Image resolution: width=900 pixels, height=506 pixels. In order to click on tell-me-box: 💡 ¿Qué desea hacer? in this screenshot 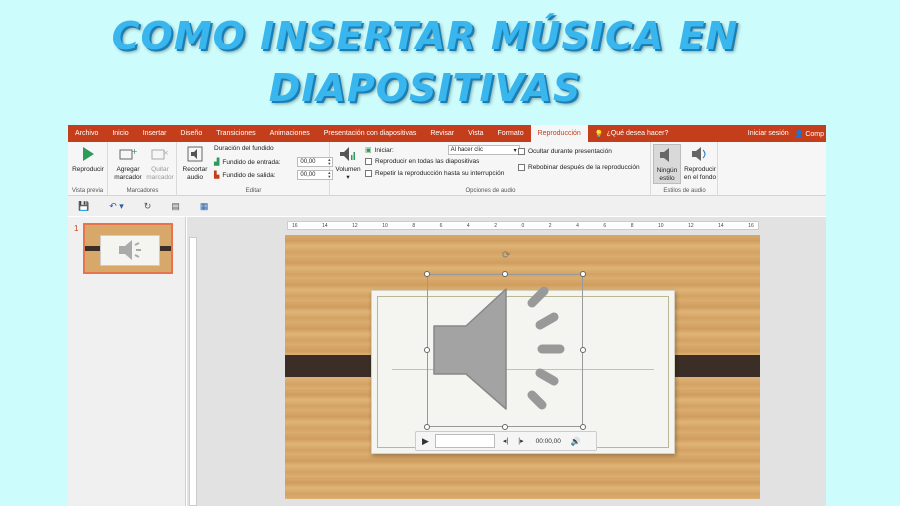, I will do `click(632, 133)`.